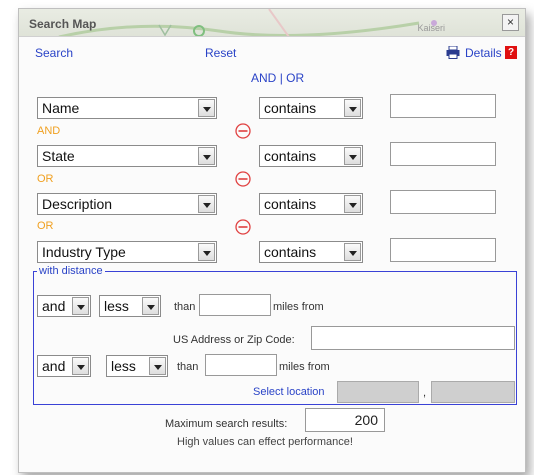  Describe the element at coordinates (54, 53) in the screenshot. I see `search-link: Search` at that location.